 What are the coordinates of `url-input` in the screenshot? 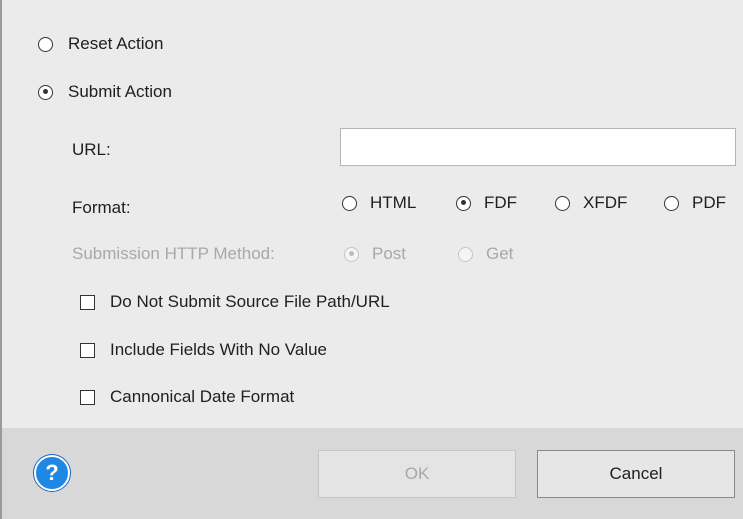 It's located at (538, 147).